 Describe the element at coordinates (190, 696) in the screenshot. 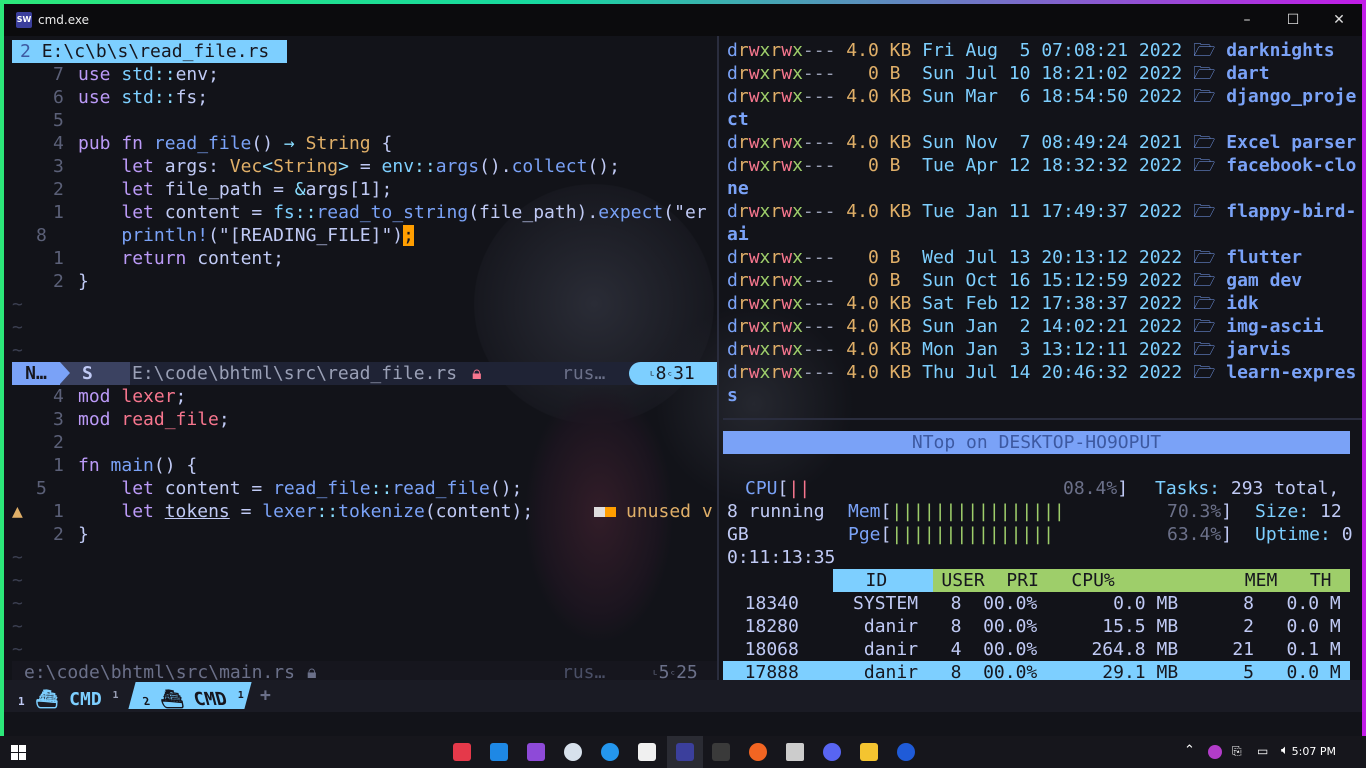

I see `tab-cmd-2: 2 ⛴︎ CMD 1` at that location.